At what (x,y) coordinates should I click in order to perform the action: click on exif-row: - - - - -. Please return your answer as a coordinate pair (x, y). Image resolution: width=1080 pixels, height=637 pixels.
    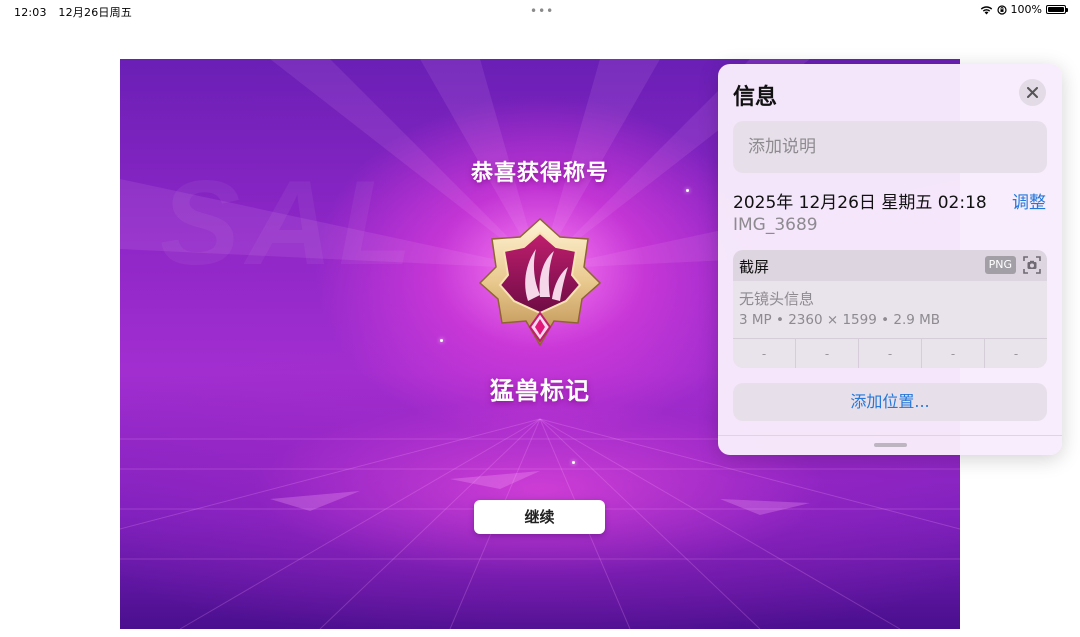
    Looking at the image, I should click on (890, 353).